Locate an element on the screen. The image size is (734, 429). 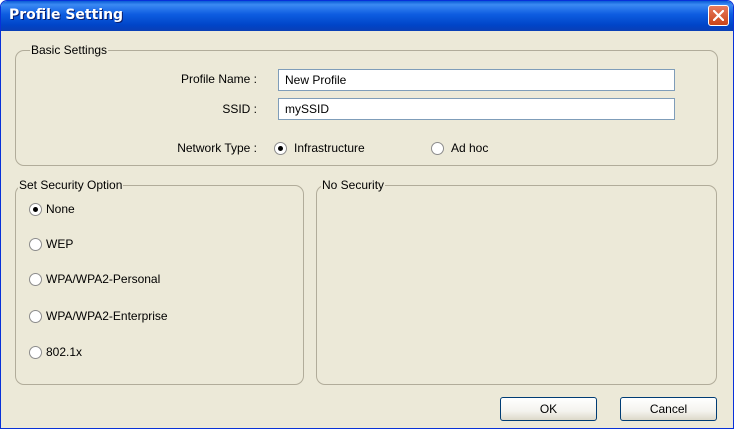
security-option-legend: Set Security Option is located at coordinates (71, 185).